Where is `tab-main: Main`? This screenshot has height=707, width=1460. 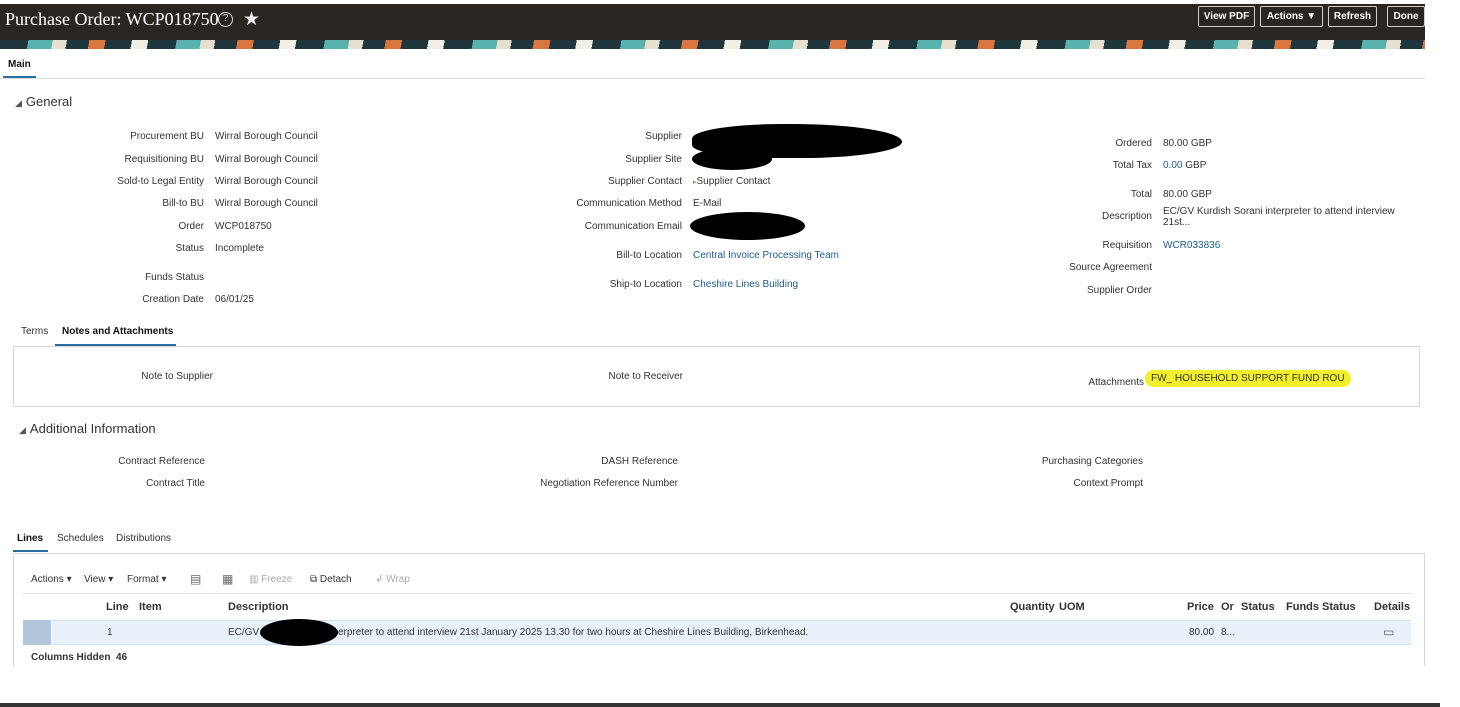 tab-main: Main is located at coordinates (19, 64).